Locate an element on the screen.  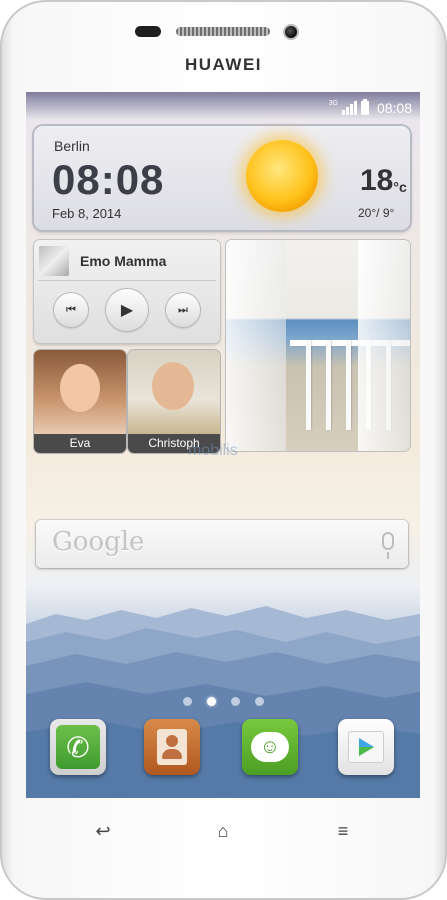
page-indicator is located at coordinates (223, 701).